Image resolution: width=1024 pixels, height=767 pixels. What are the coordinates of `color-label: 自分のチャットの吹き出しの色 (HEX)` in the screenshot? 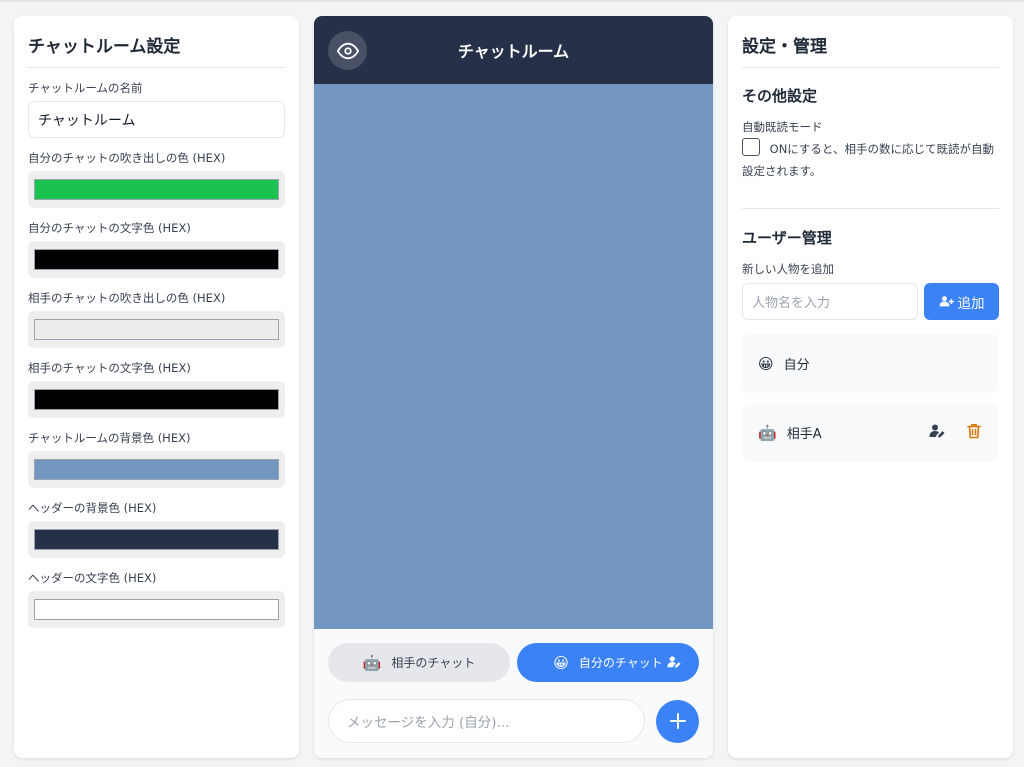 It's located at (127, 158).